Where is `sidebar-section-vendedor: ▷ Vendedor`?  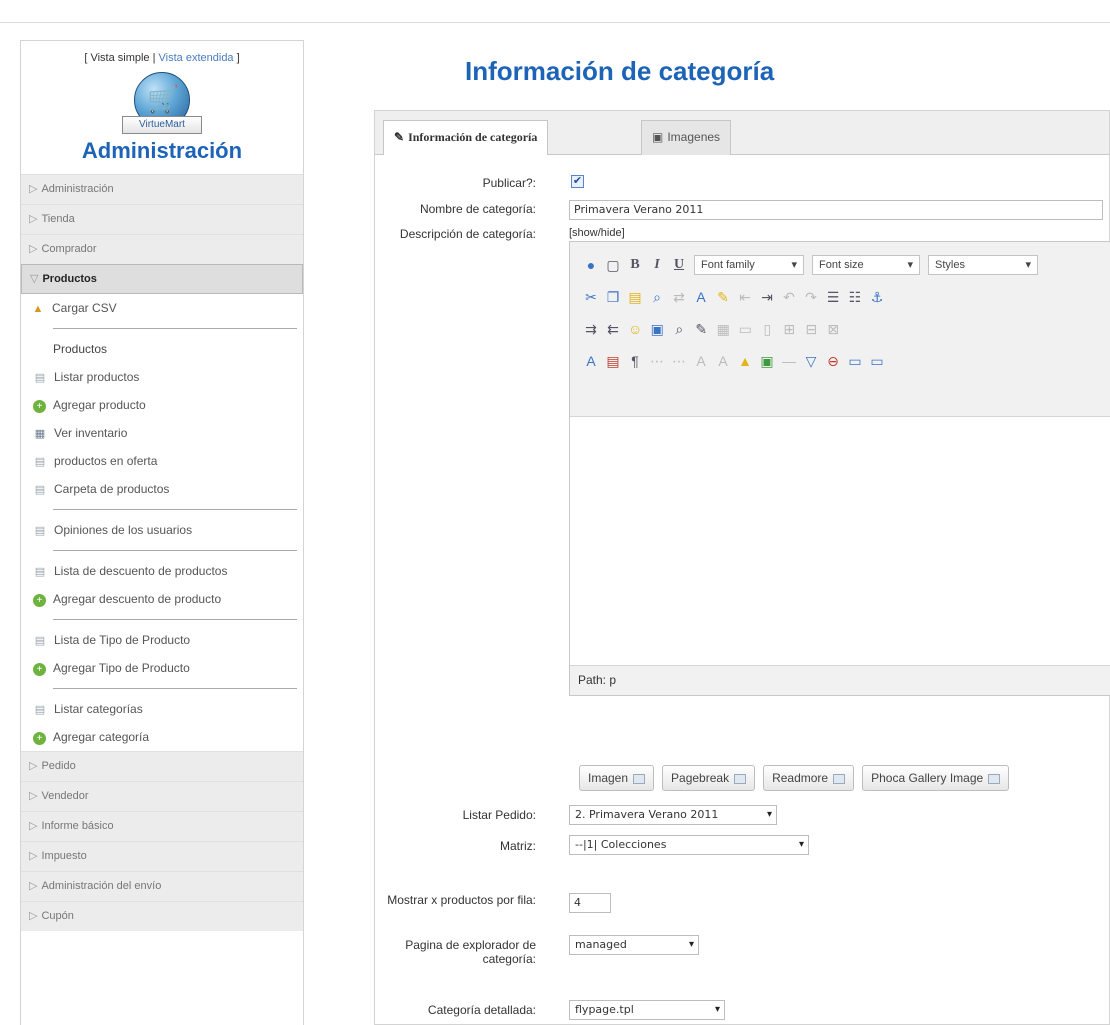 sidebar-section-vendedor: ▷ Vendedor is located at coordinates (162, 796).